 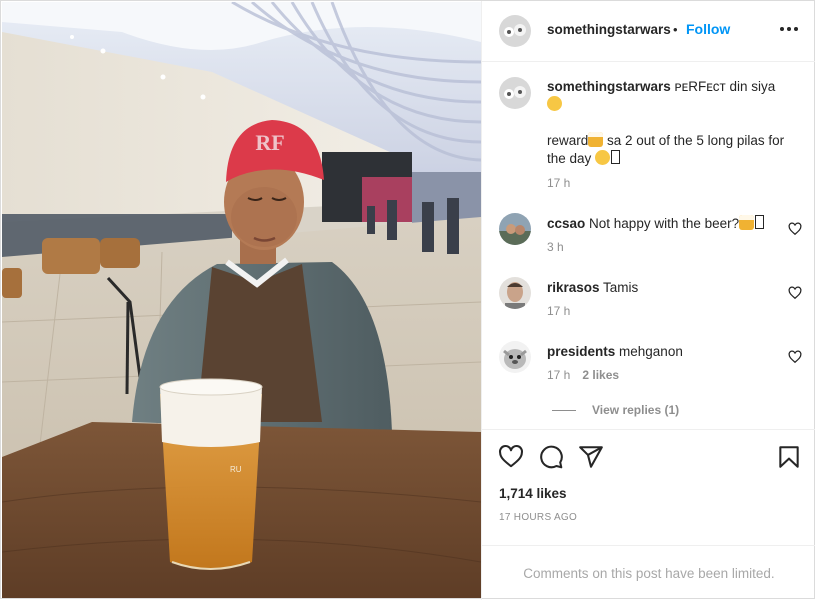 I want to click on replies-divider-line, so click(x=564, y=411).